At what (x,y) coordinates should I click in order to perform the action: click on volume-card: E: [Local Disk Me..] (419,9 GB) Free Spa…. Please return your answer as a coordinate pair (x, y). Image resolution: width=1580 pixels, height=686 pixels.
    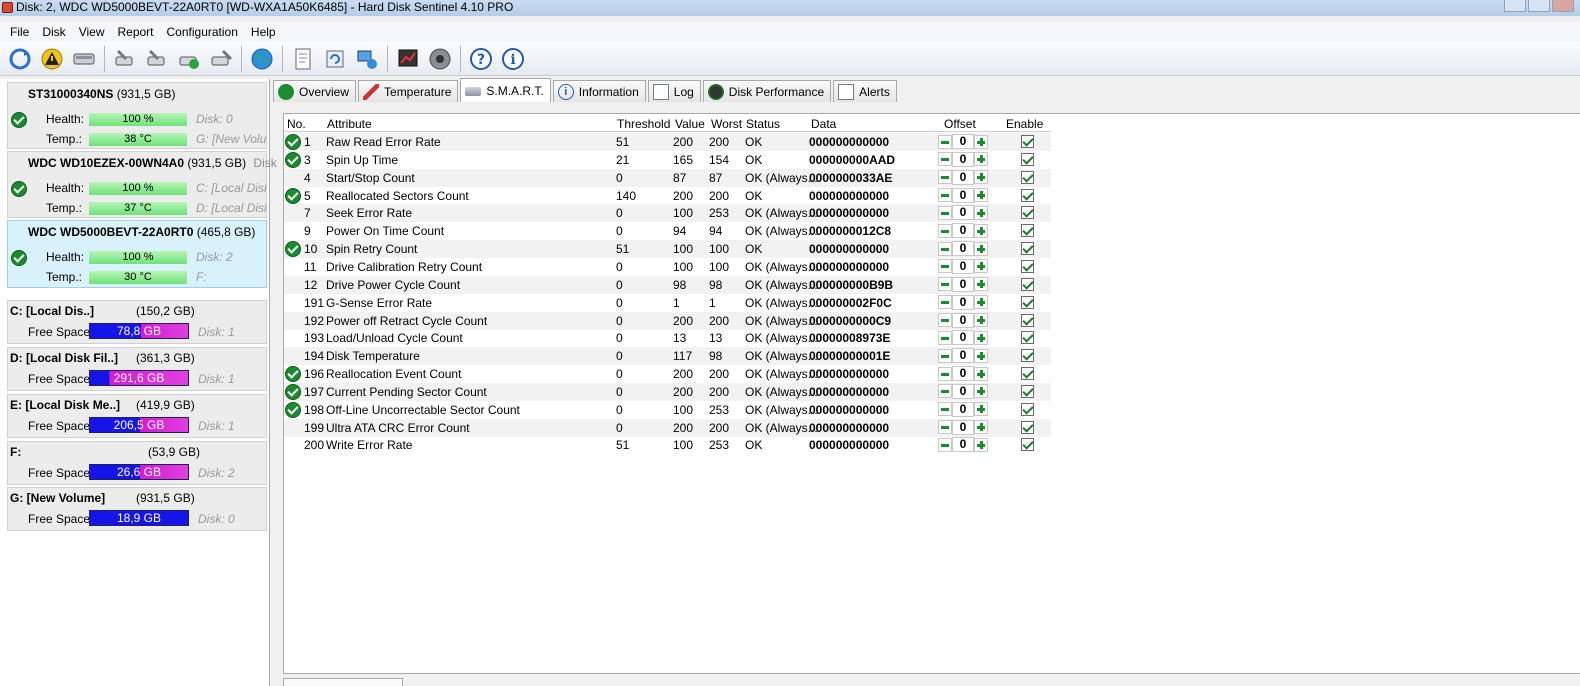
    Looking at the image, I should click on (137, 416).